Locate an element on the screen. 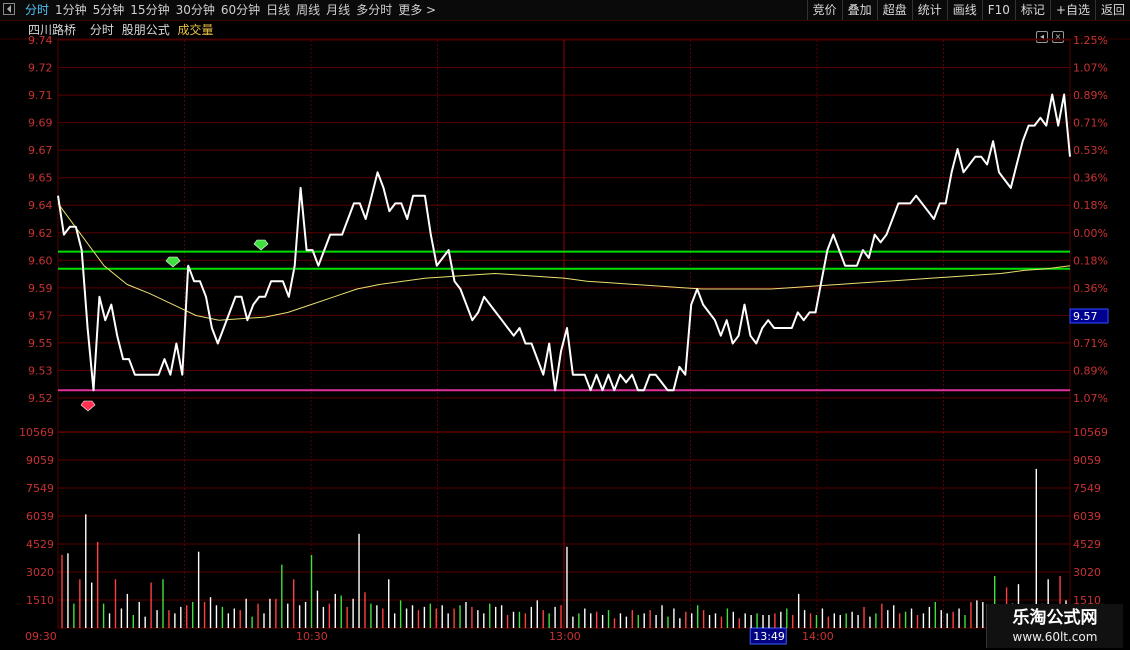  volume-tick-label: 6039 is located at coordinates (40, 516).